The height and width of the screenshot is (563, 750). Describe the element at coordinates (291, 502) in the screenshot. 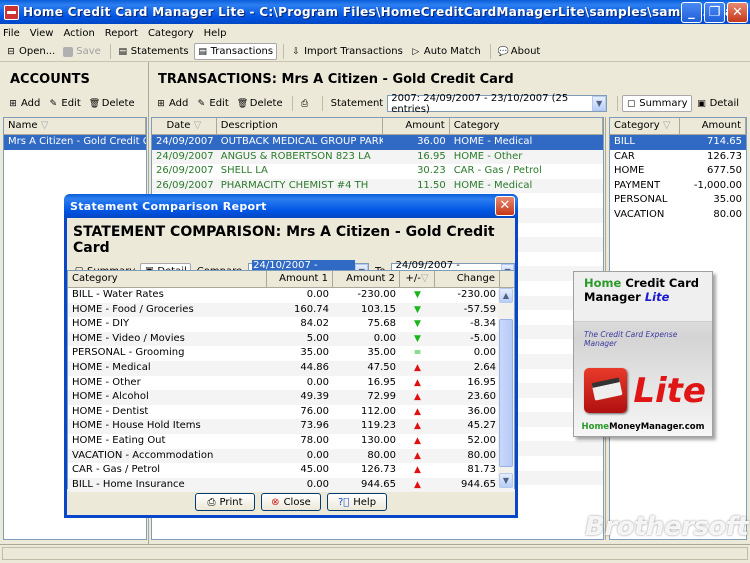

I see `dialog-close-button: ⊗ Close` at that location.